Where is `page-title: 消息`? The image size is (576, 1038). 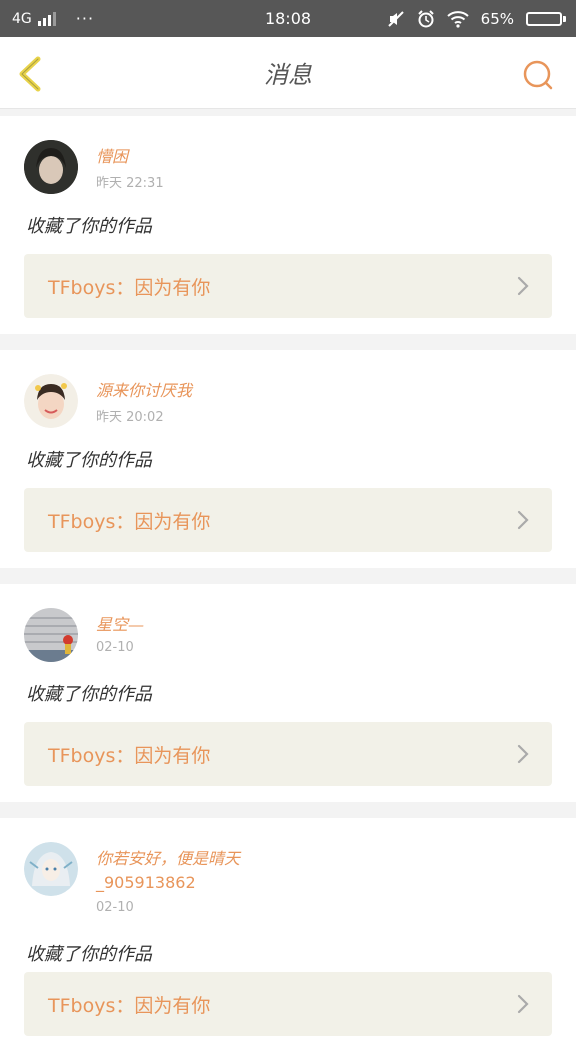
page-title: 消息 is located at coordinates (288, 75).